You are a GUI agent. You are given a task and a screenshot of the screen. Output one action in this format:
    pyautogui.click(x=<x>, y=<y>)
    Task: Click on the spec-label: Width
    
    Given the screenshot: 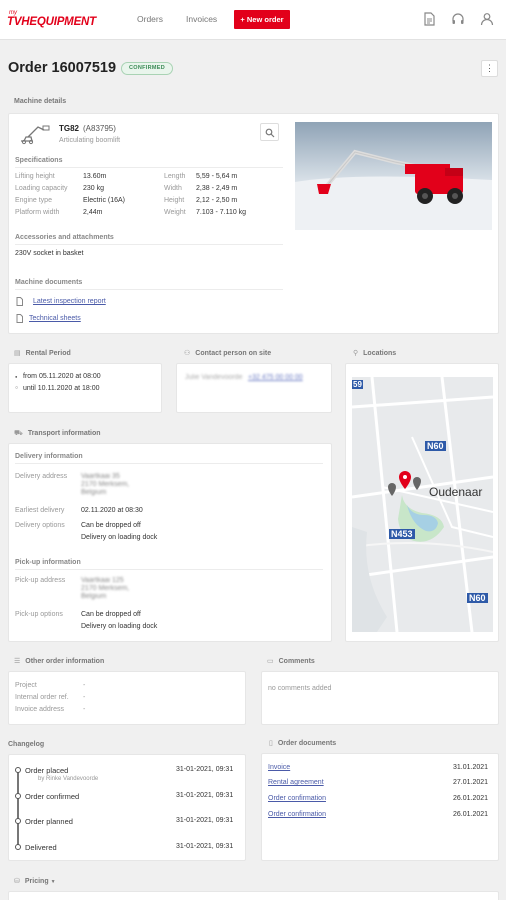 What is the action you would take?
    pyautogui.click(x=173, y=188)
    